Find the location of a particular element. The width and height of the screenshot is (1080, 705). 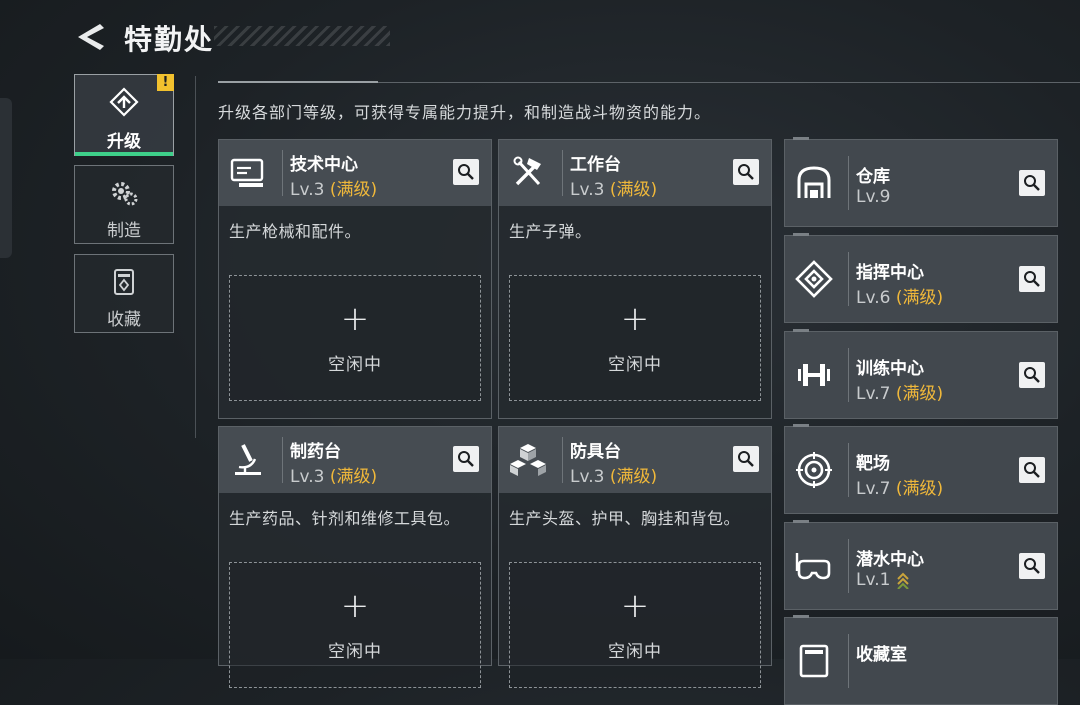

facility-name: 靶场 is located at coordinates (873, 464).